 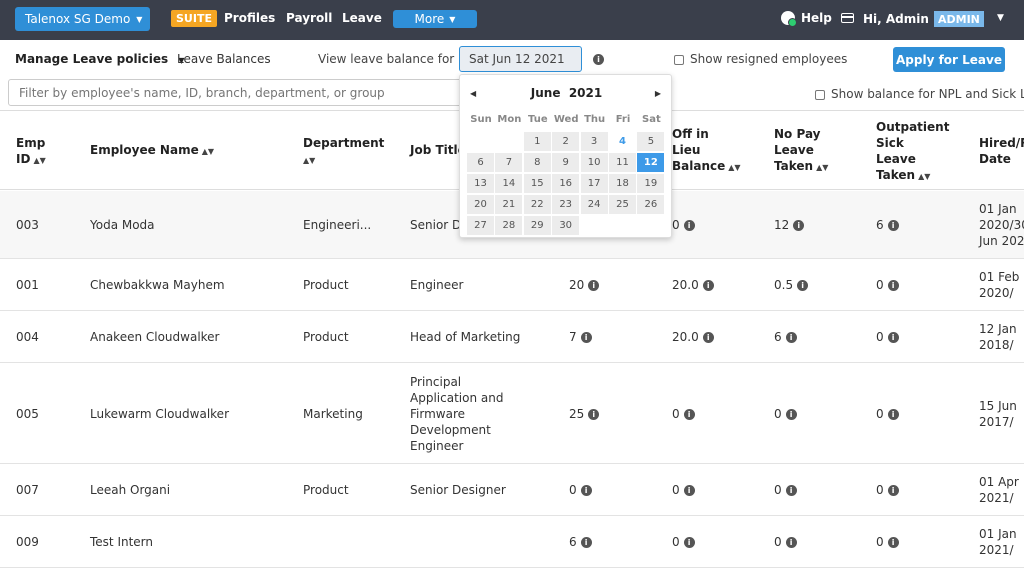 What do you see at coordinates (789, 225) in the screenshot?
I see `no-pay-cell: 12 i` at bounding box center [789, 225].